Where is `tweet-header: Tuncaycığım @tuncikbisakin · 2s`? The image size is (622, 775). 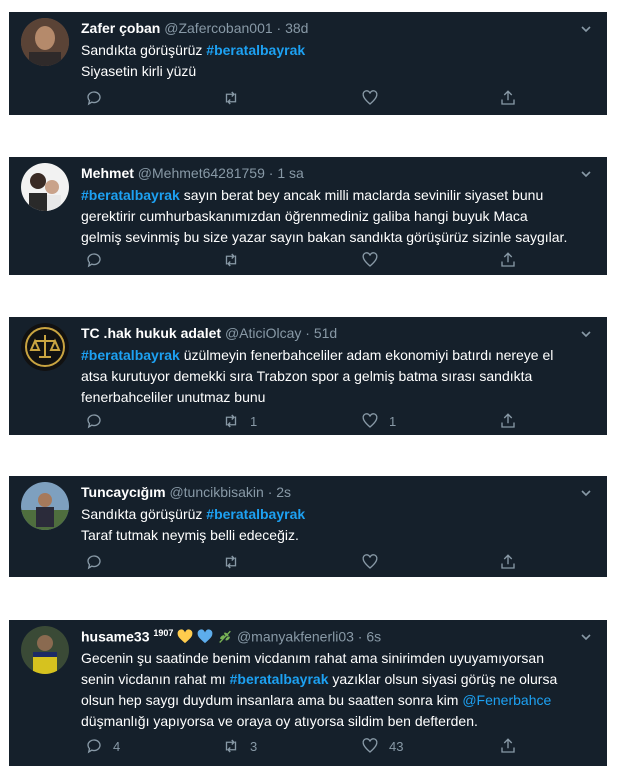 tweet-header: Tuncaycığım @tuncikbisakin · 2s is located at coordinates (186, 492).